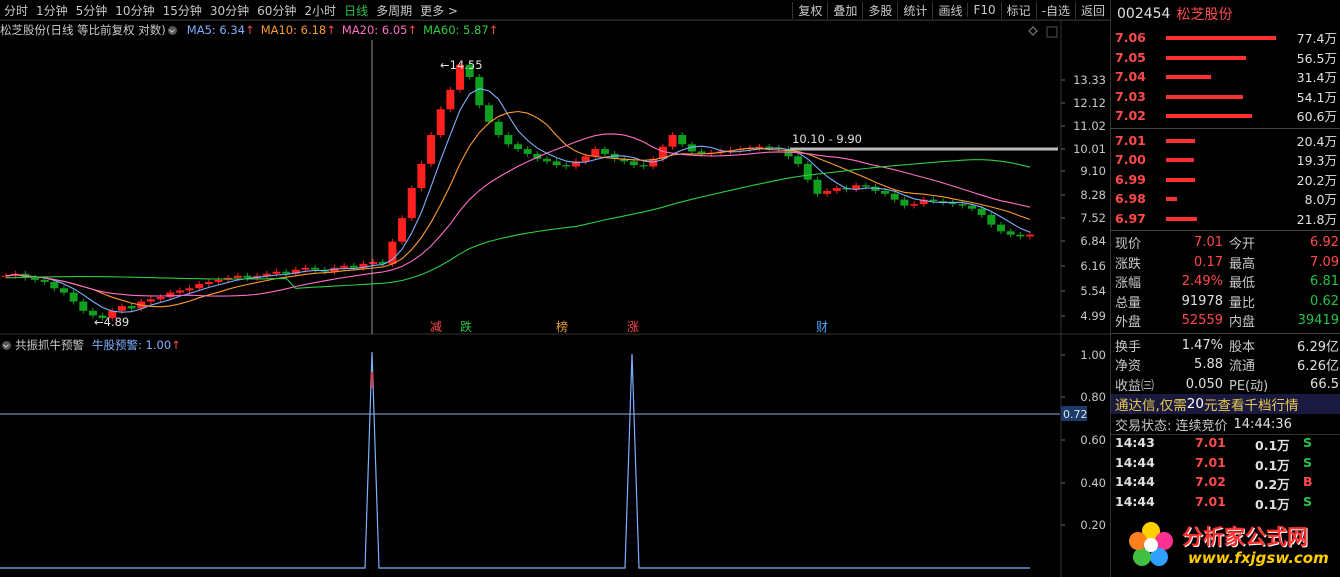  What do you see at coordinates (1318, 367) in the screenshot?
I see `stat-value: 6.26亿` at bounding box center [1318, 367].